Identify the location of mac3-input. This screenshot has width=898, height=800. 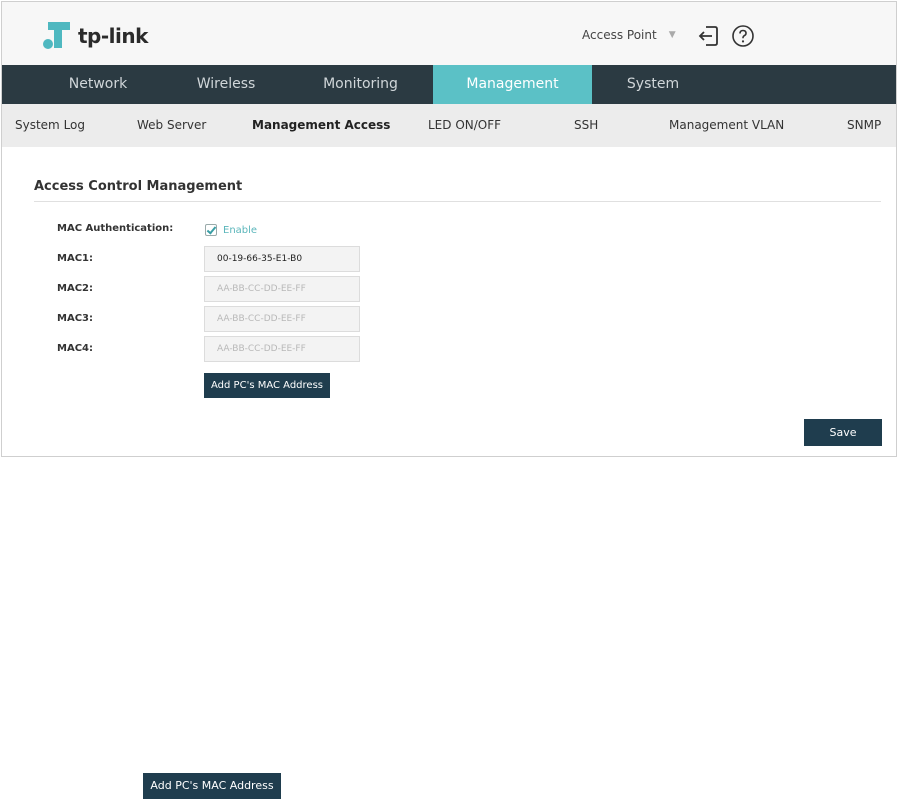
(282, 319).